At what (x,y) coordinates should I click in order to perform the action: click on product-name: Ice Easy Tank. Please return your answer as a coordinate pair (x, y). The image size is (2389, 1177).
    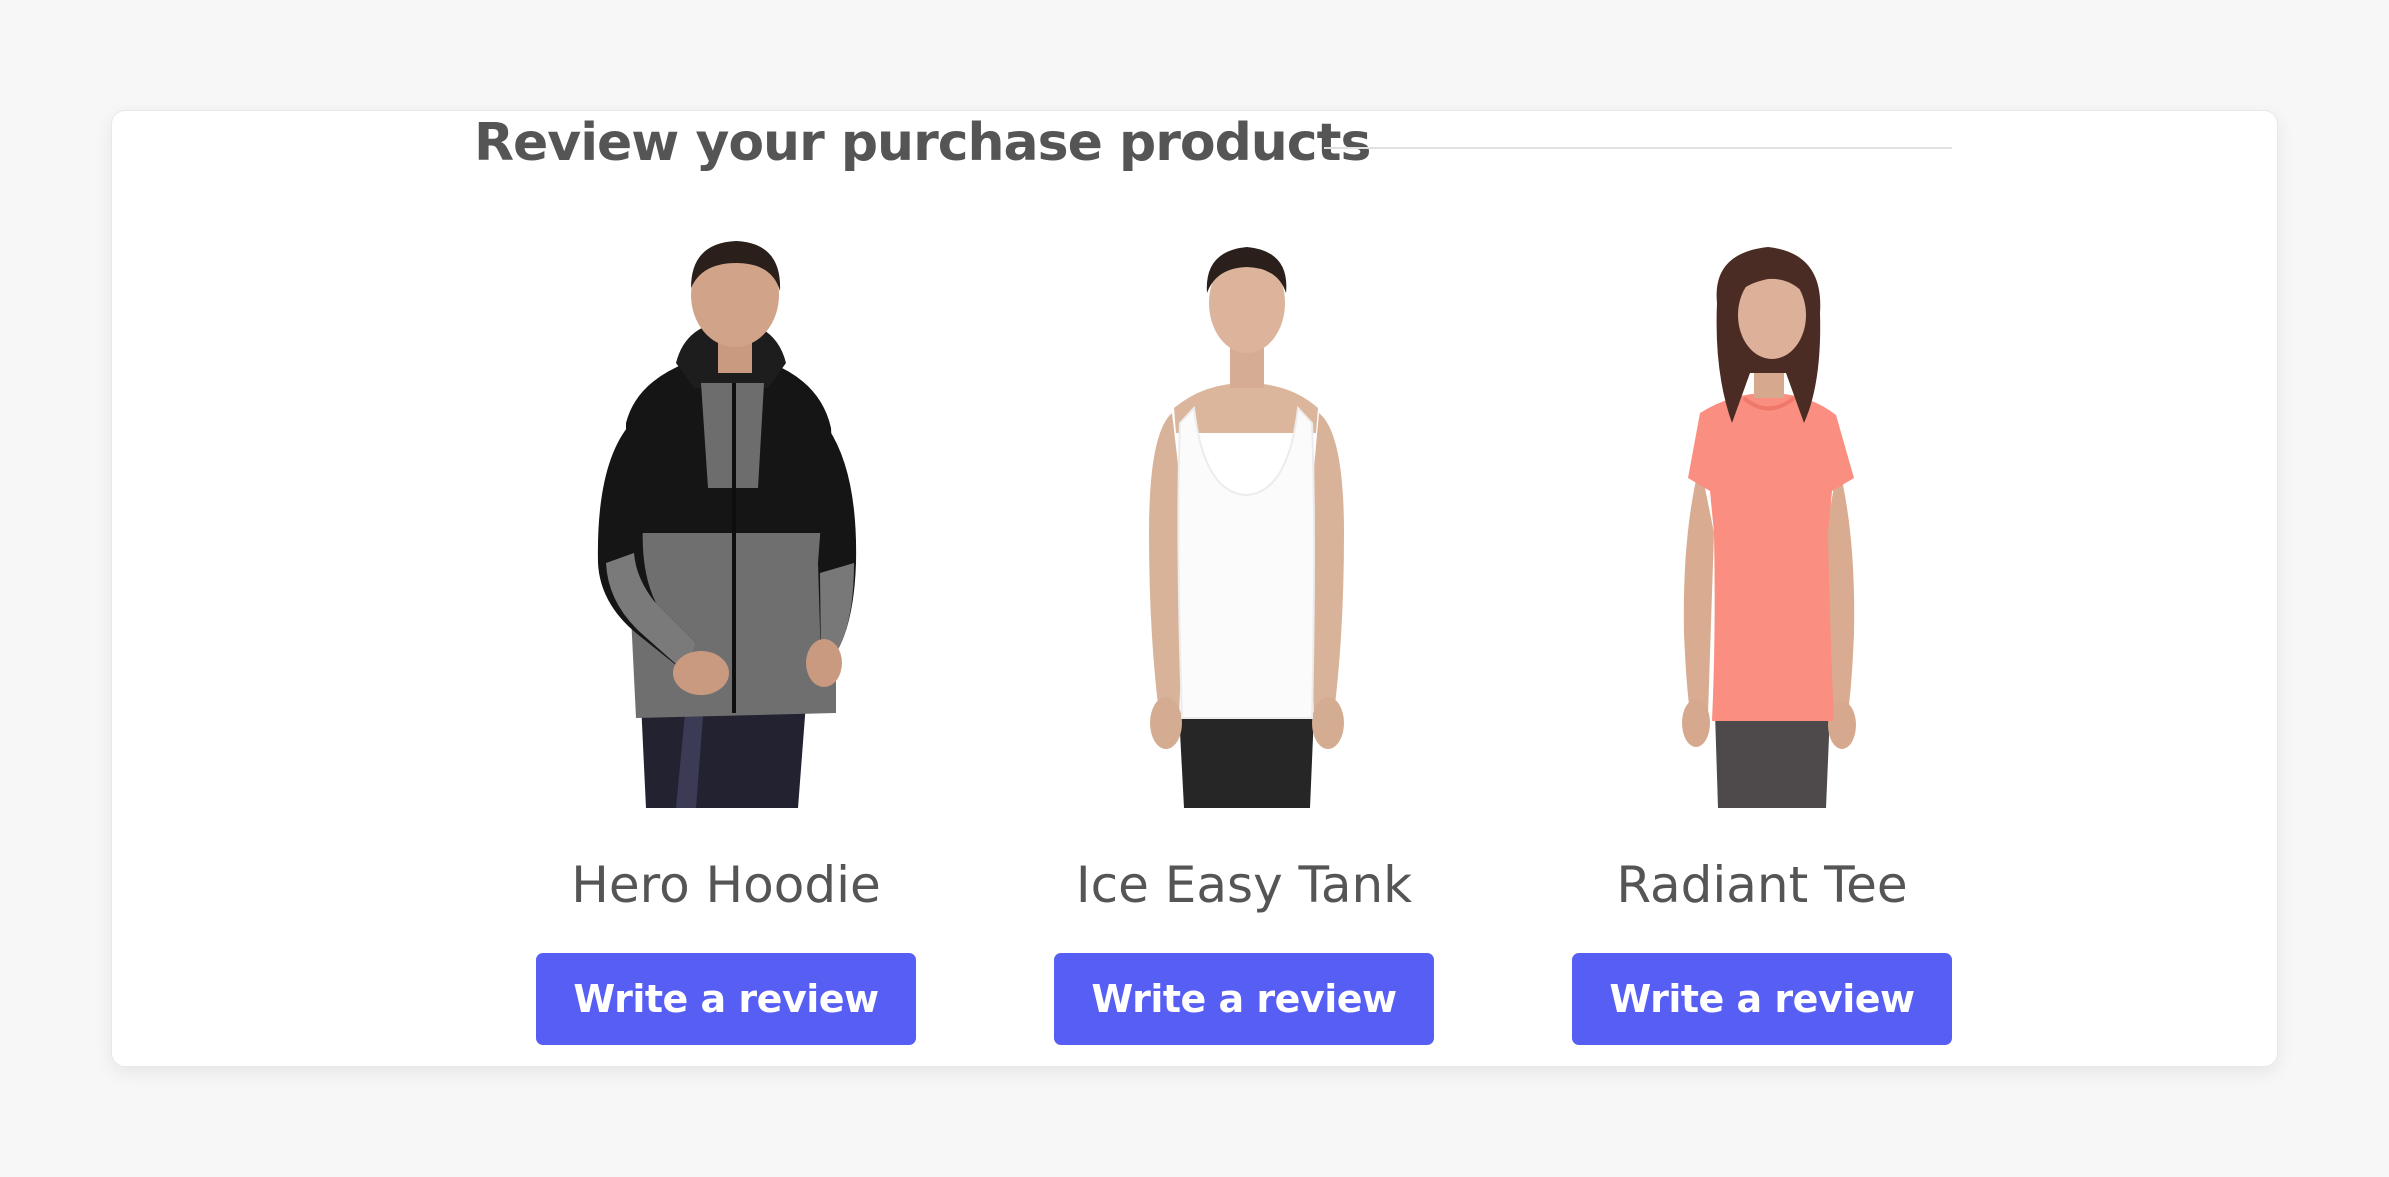
    Looking at the image, I should click on (1244, 885).